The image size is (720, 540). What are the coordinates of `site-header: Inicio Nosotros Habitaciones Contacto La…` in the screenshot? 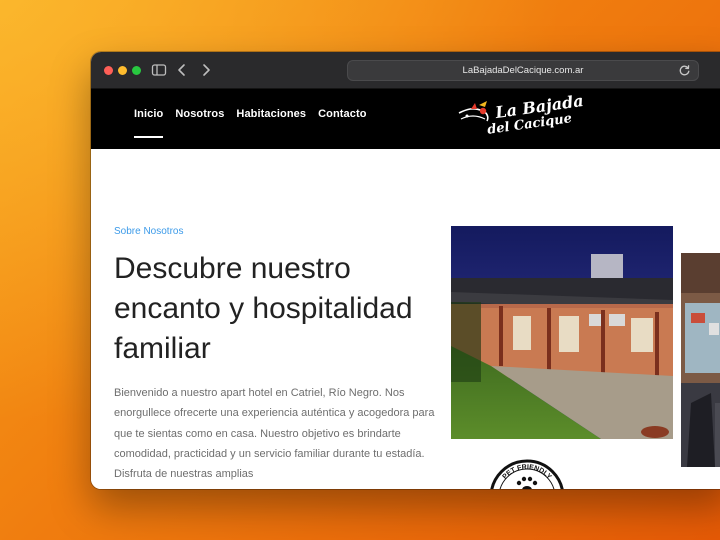 It's located at (405, 119).